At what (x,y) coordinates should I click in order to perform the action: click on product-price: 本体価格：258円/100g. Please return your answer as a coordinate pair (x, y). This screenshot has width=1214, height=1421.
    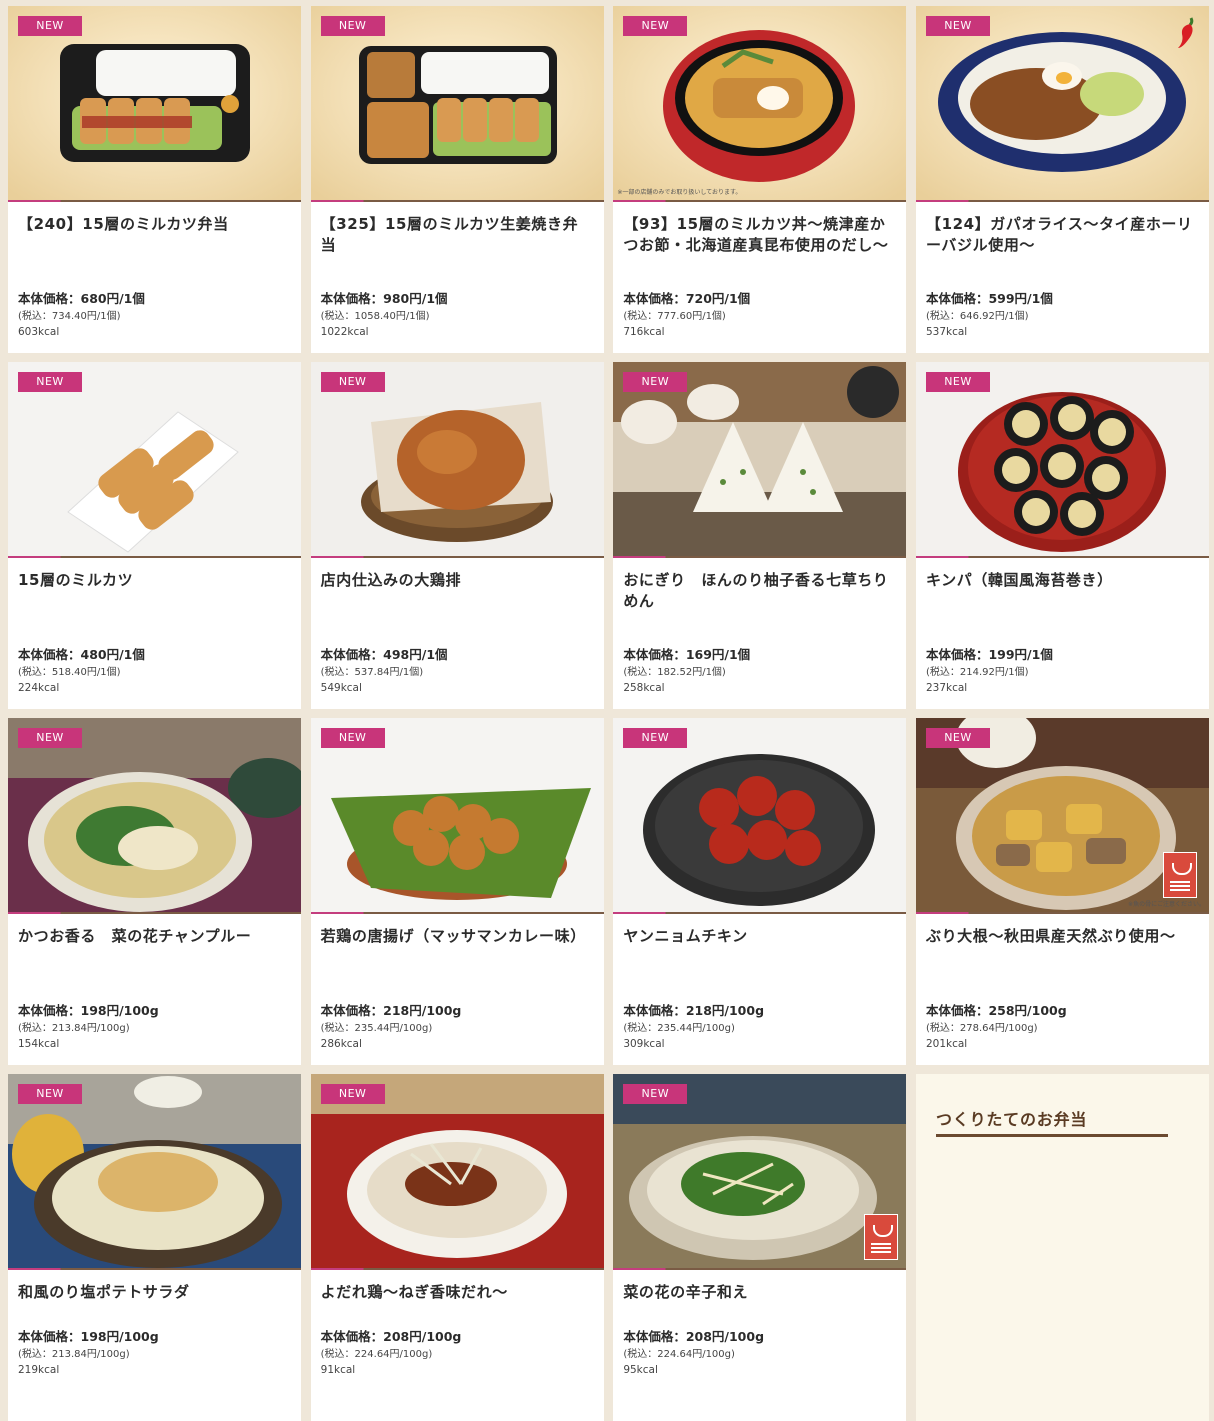
    Looking at the image, I should click on (996, 1010).